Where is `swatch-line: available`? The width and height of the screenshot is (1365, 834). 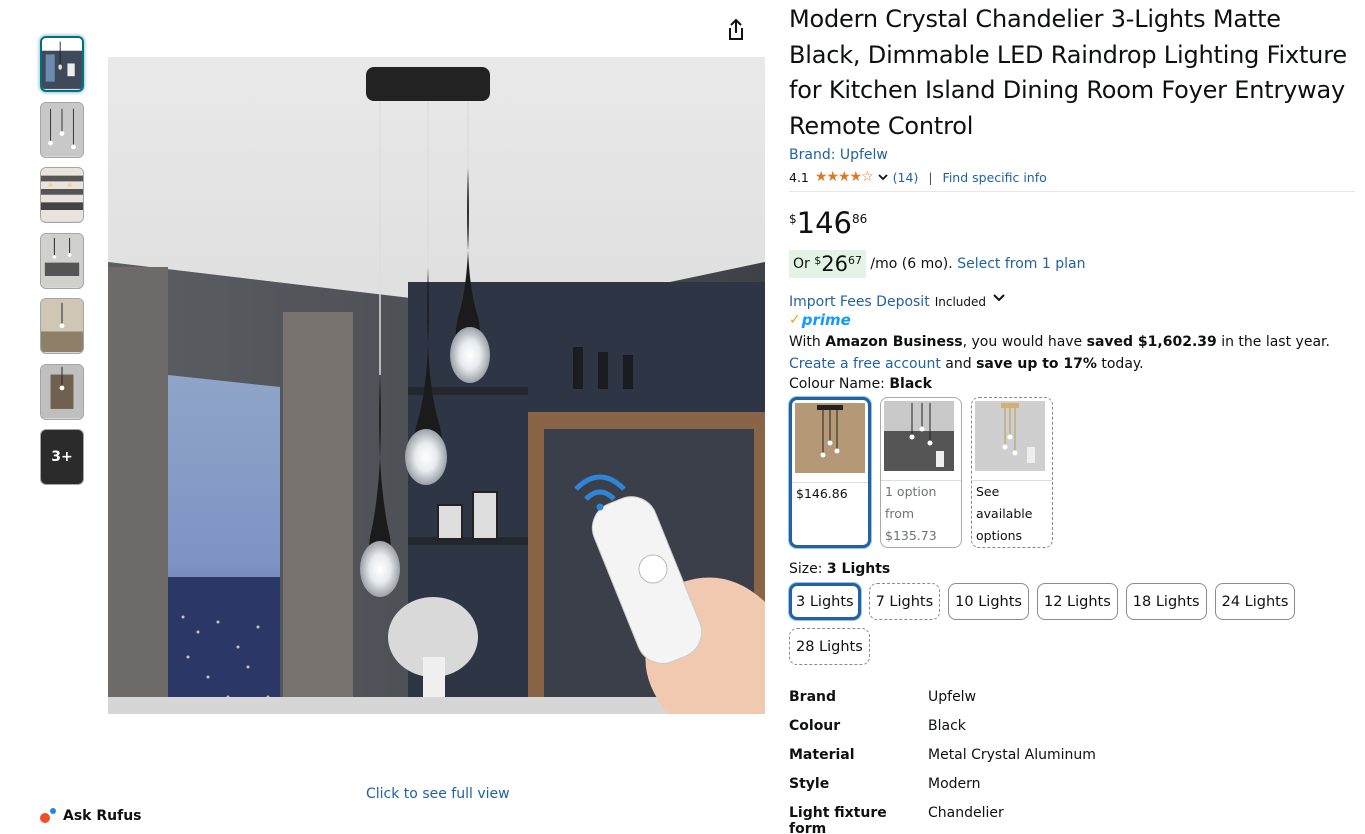
swatch-line: available is located at coordinates (1004, 513).